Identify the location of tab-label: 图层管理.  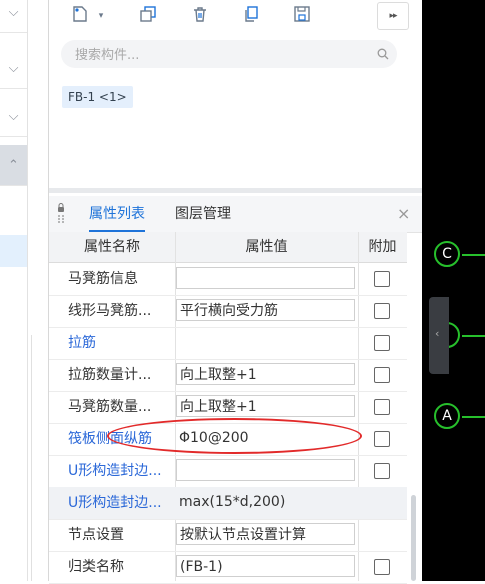
(203, 214).